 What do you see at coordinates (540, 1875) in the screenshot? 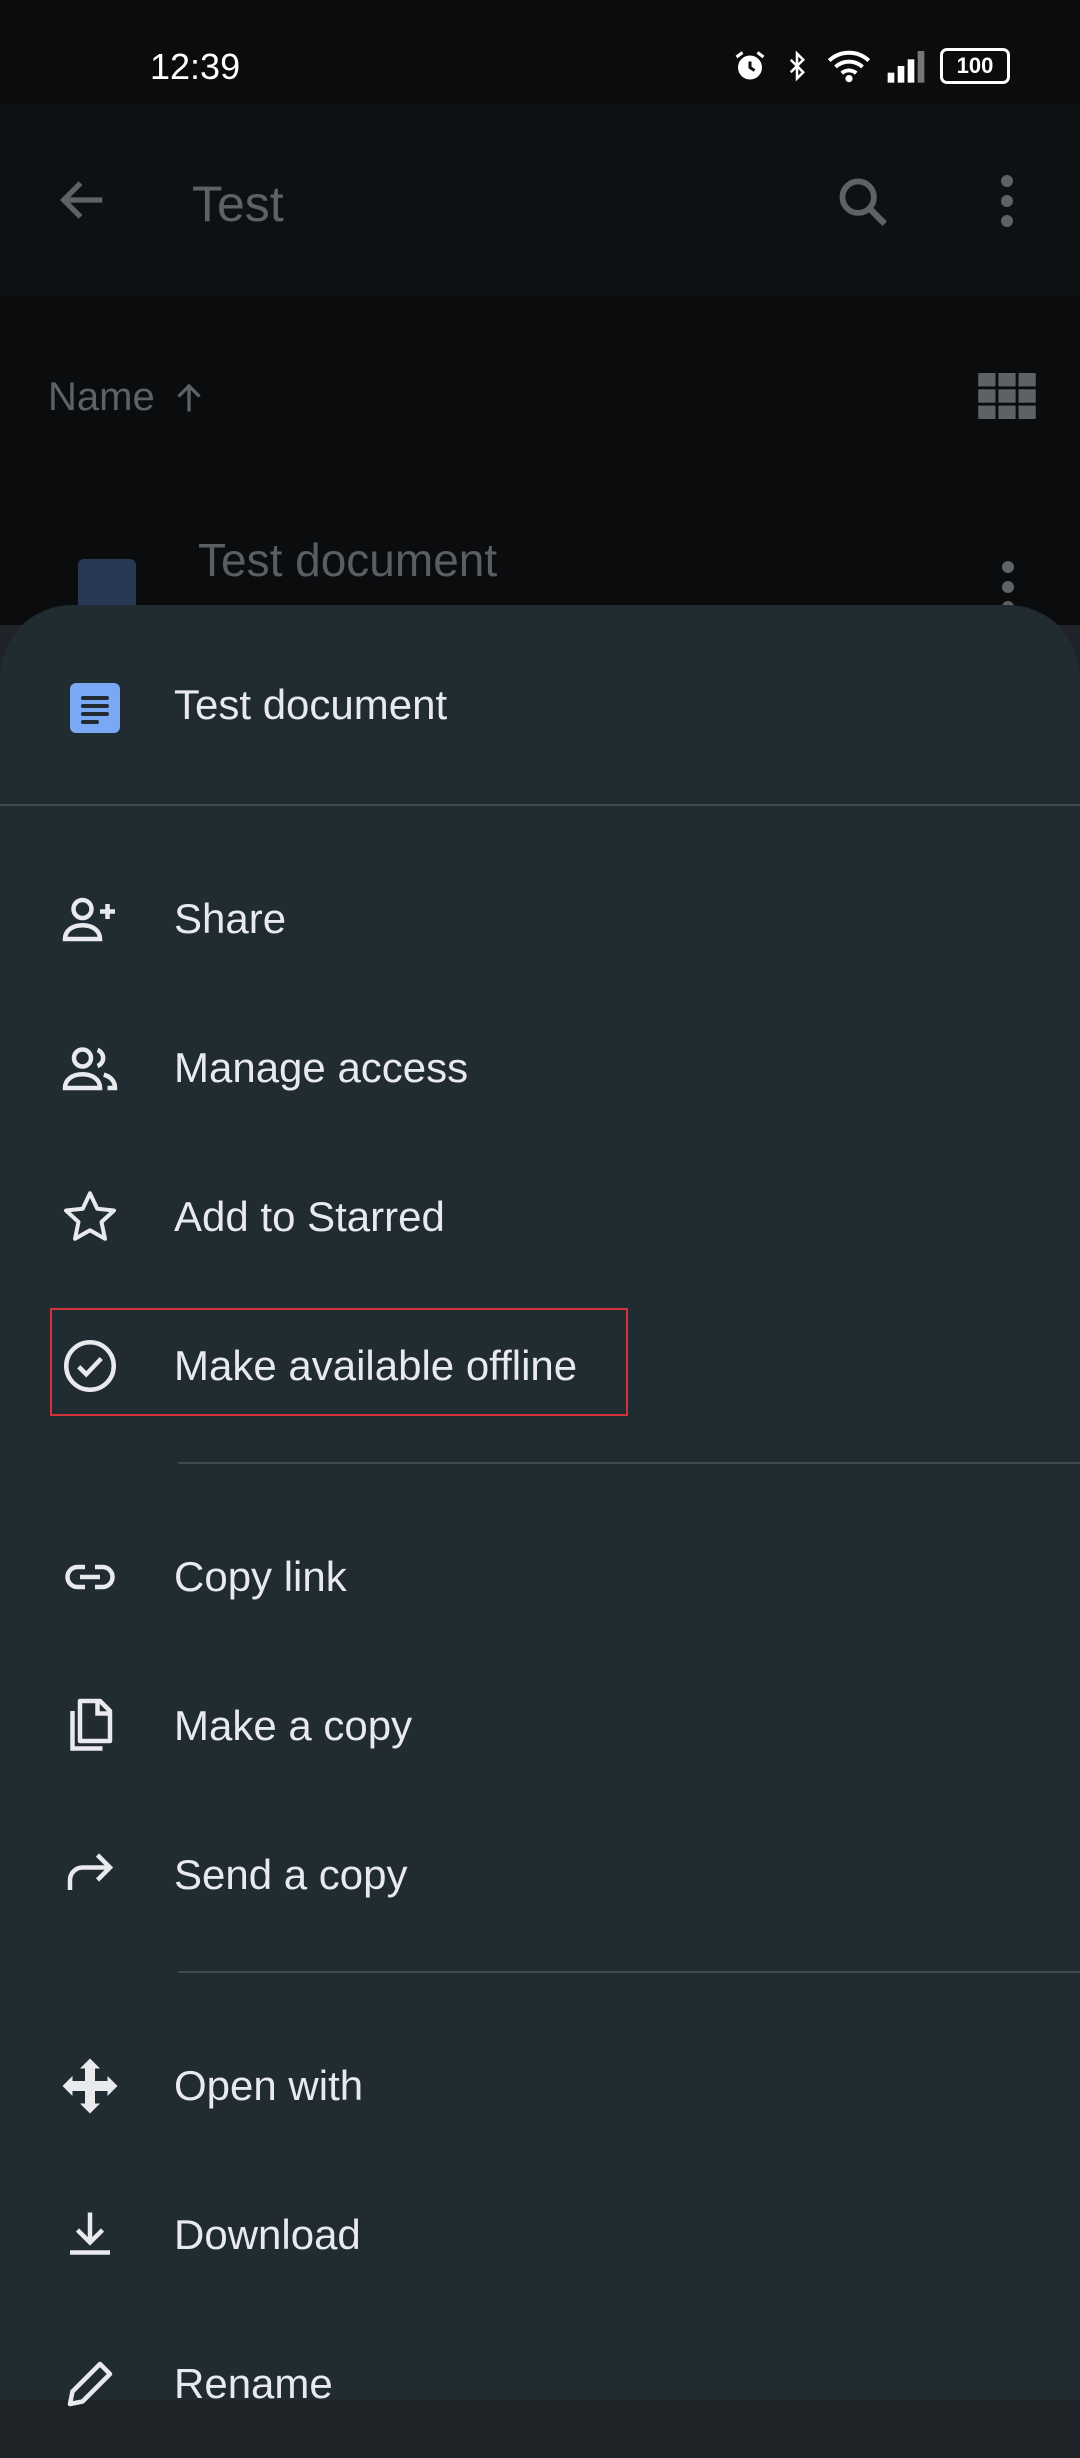
I see `menu-item-send-a-copy: Send a copy` at bounding box center [540, 1875].